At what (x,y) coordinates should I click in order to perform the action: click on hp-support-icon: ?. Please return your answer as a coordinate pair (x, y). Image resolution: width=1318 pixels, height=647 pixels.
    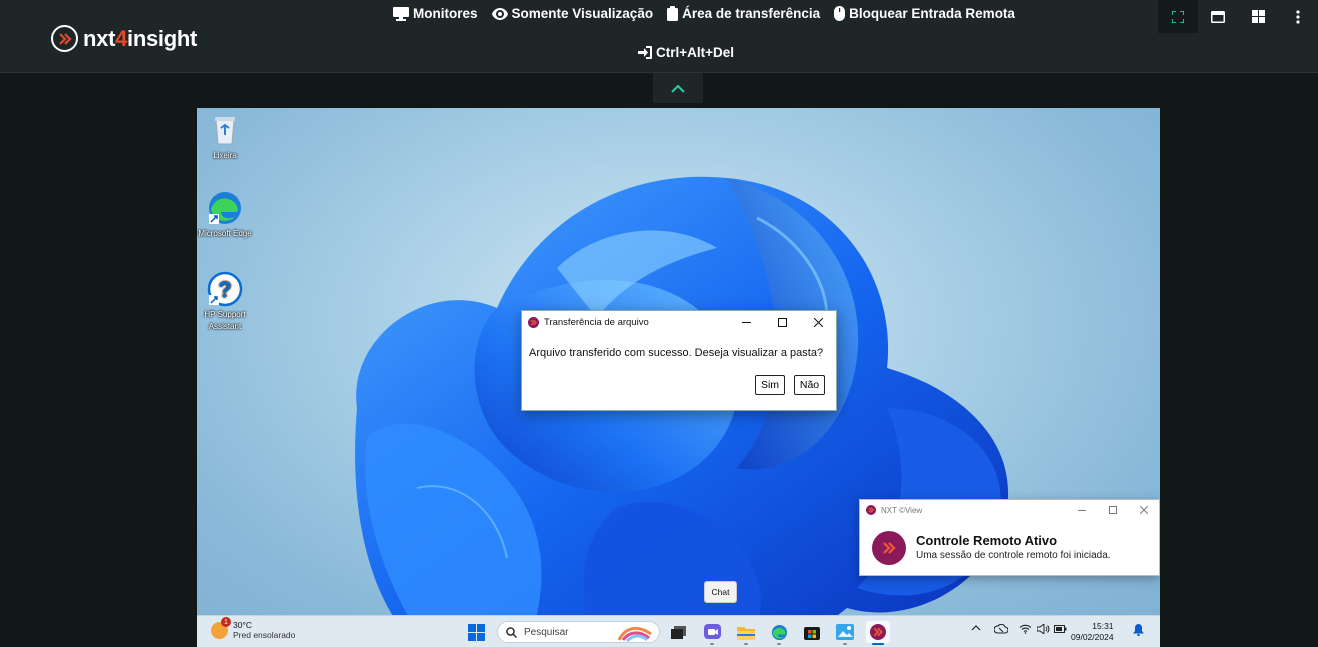
    Looking at the image, I should click on (225, 289).